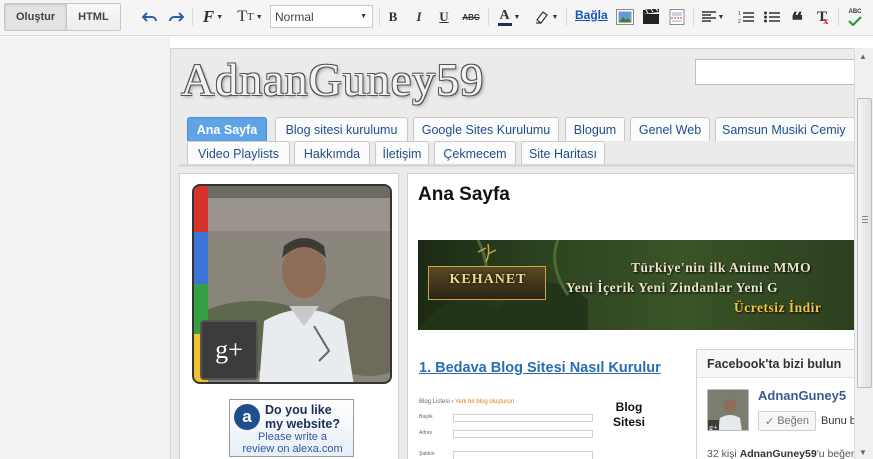 The width and height of the screenshot is (873, 459). What do you see at coordinates (393, 17) in the screenshot?
I see `bold-button: B` at bounding box center [393, 17].